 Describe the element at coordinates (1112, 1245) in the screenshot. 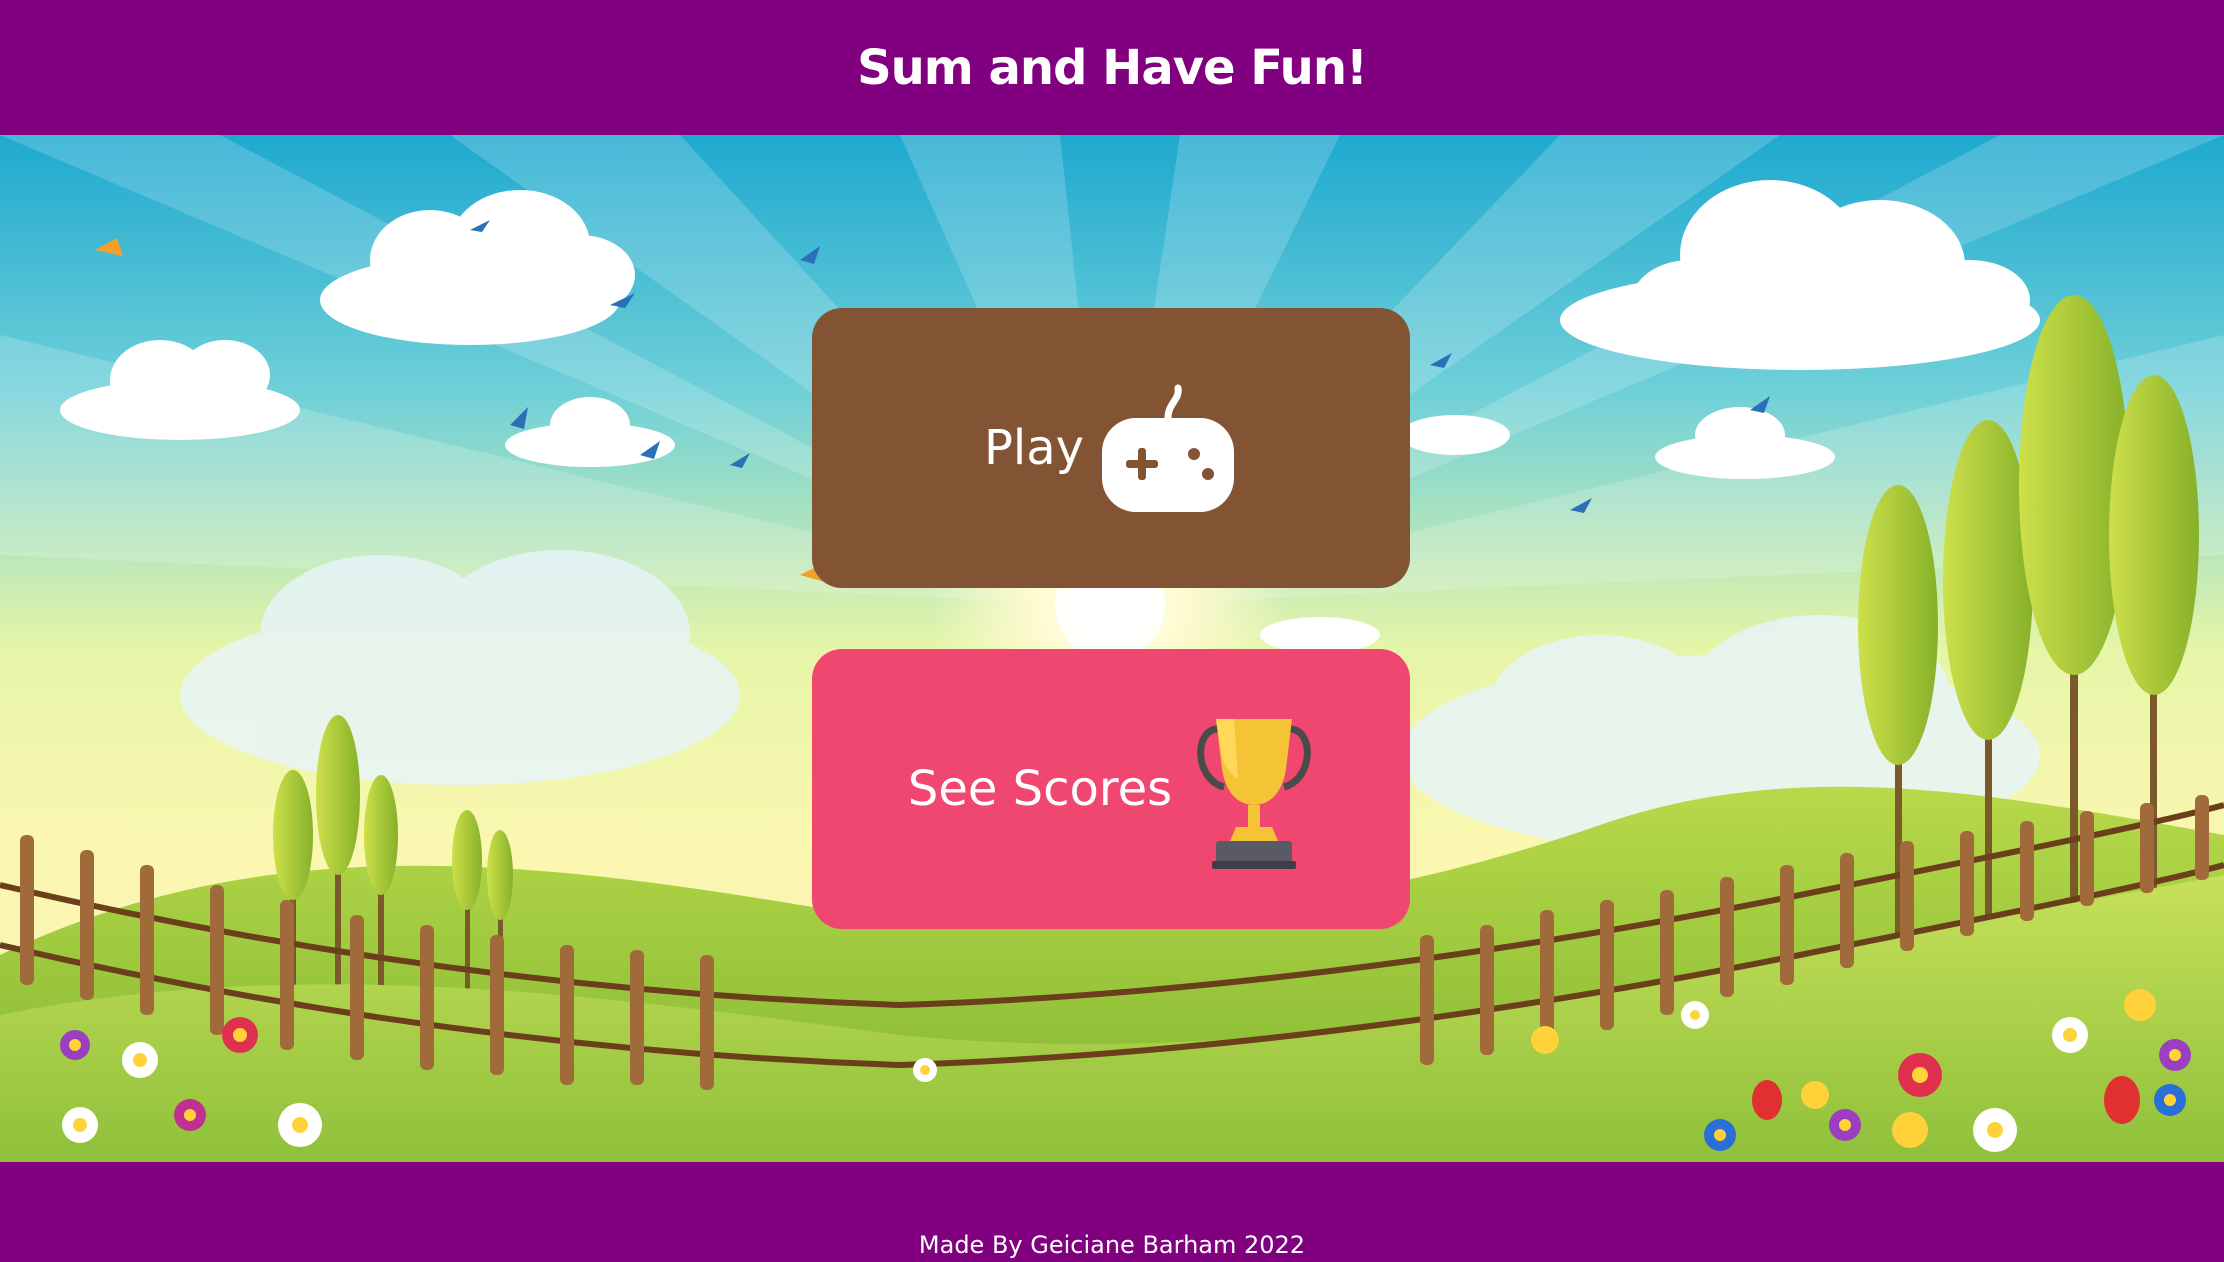

I see `footer-credit: Made By Geiciane Barham 2022` at that location.